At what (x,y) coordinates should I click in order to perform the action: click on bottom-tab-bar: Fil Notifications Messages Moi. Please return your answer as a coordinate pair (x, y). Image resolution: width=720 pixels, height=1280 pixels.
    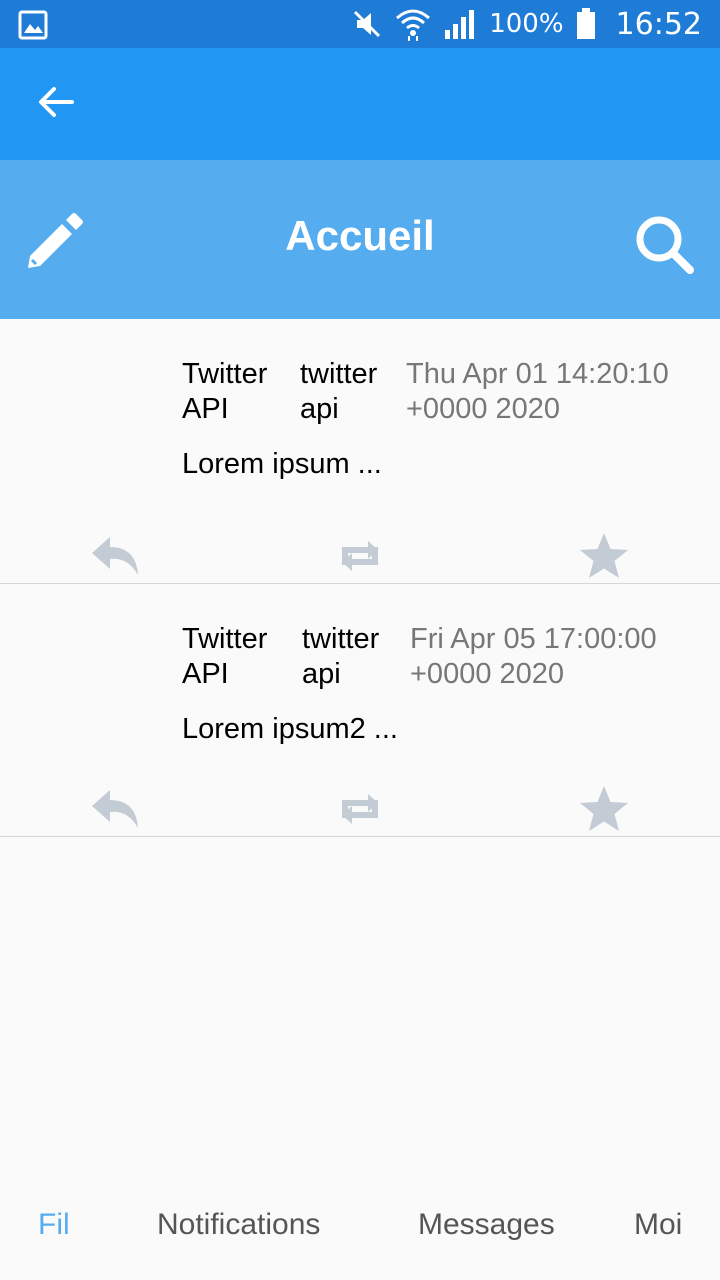
    Looking at the image, I should click on (360, 1230).